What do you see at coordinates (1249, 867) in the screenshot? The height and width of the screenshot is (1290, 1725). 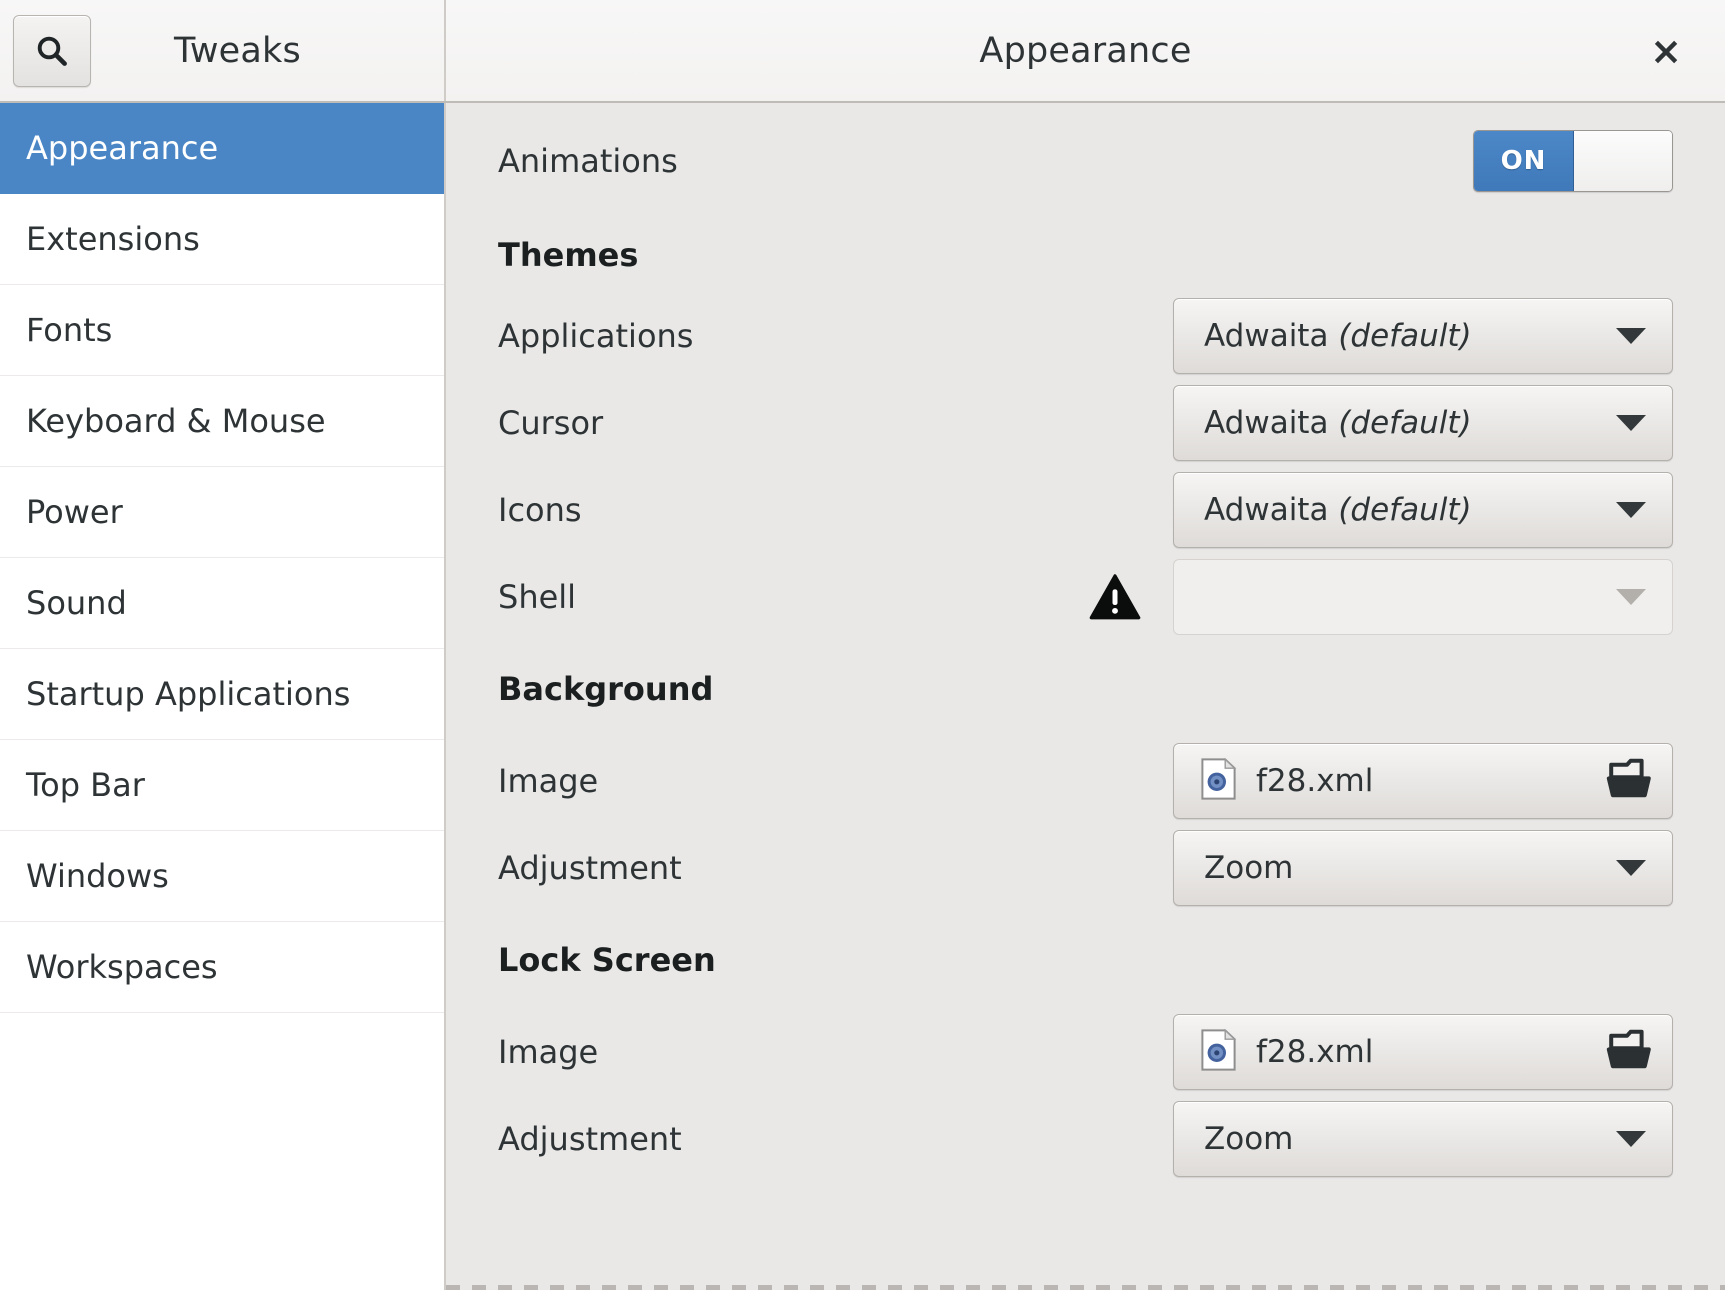 I see `background-adjustment-value: Zoom` at bounding box center [1249, 867].